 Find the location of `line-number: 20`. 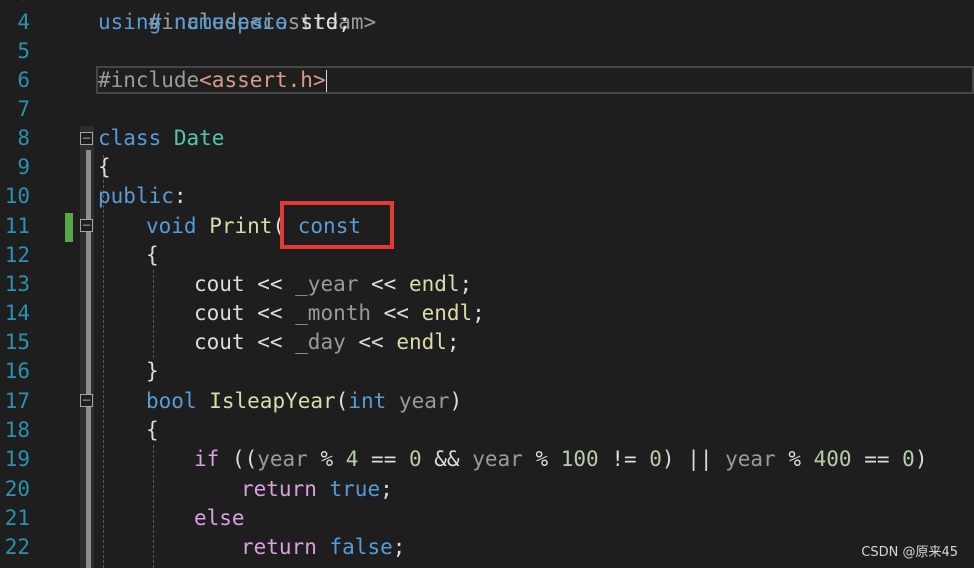

line-number: 20 is located at coordinates (17, 489).